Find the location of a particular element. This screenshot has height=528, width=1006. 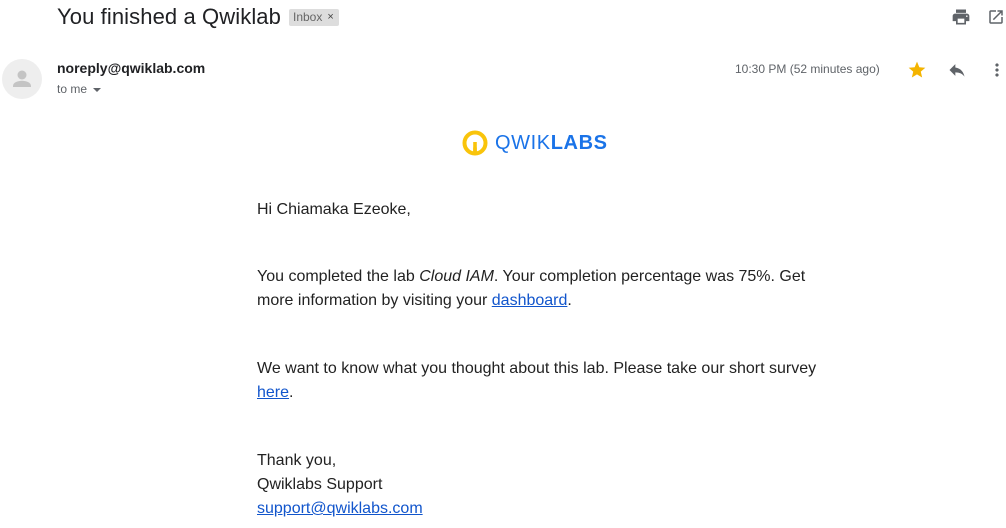

logo-text-bold: LABS is located at coordinates (579, 142).